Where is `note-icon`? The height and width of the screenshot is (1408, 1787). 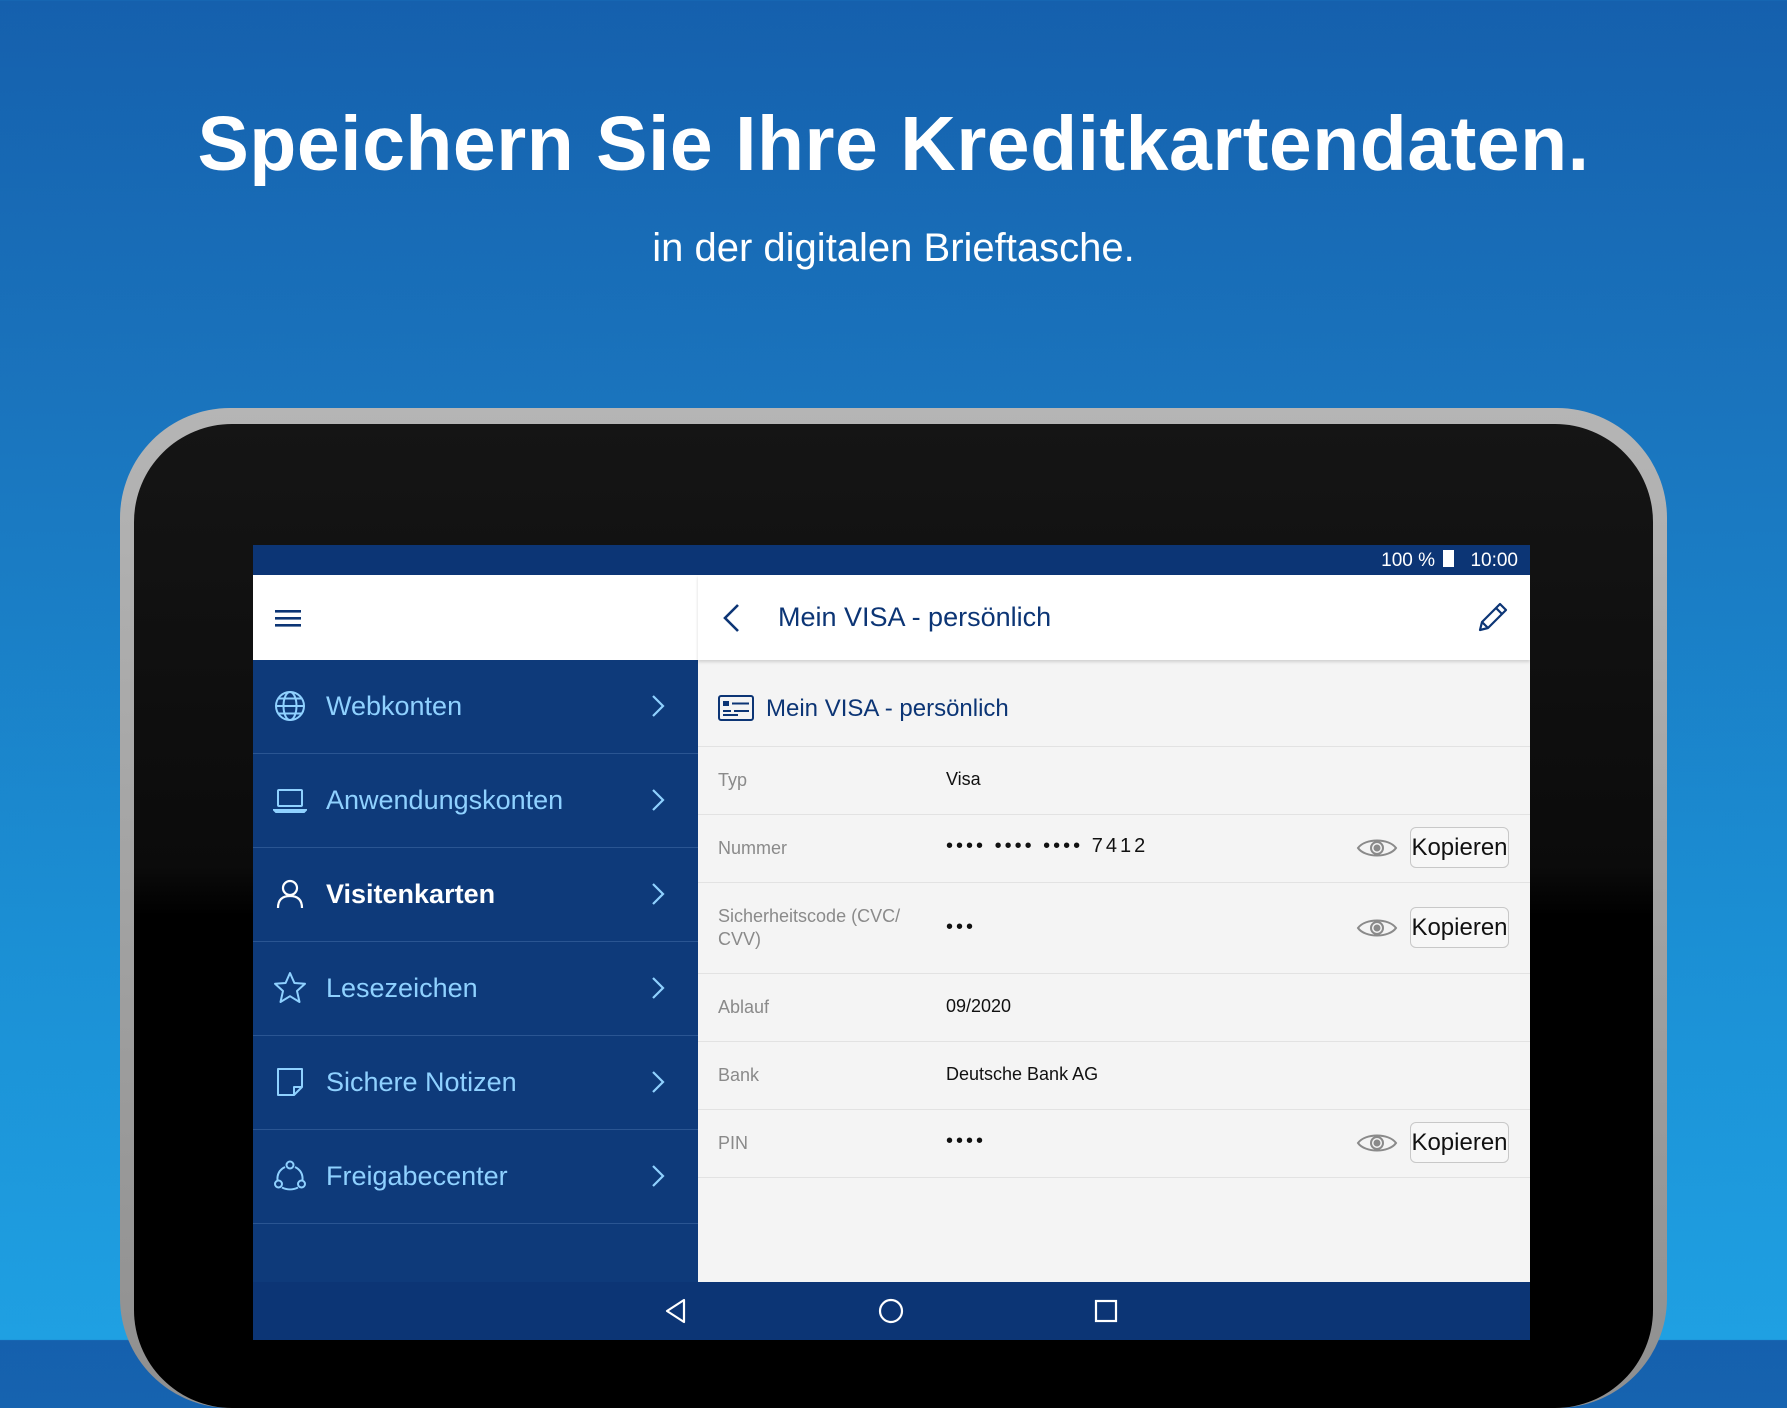 note-icon is located at coordinates (290, 1082).